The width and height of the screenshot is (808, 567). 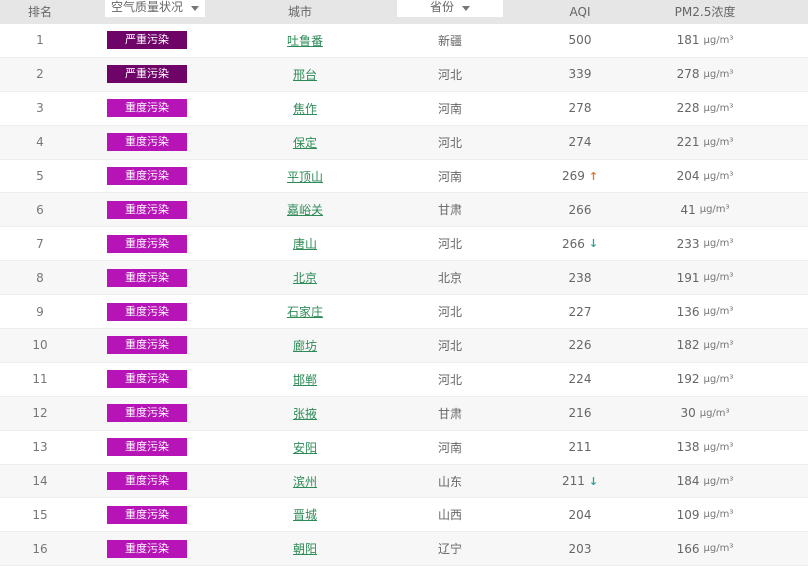 What do you see at coordinates (305, 74) in the screenshot?
I see `city-link: 邢台` at bounding box center [305, 74].